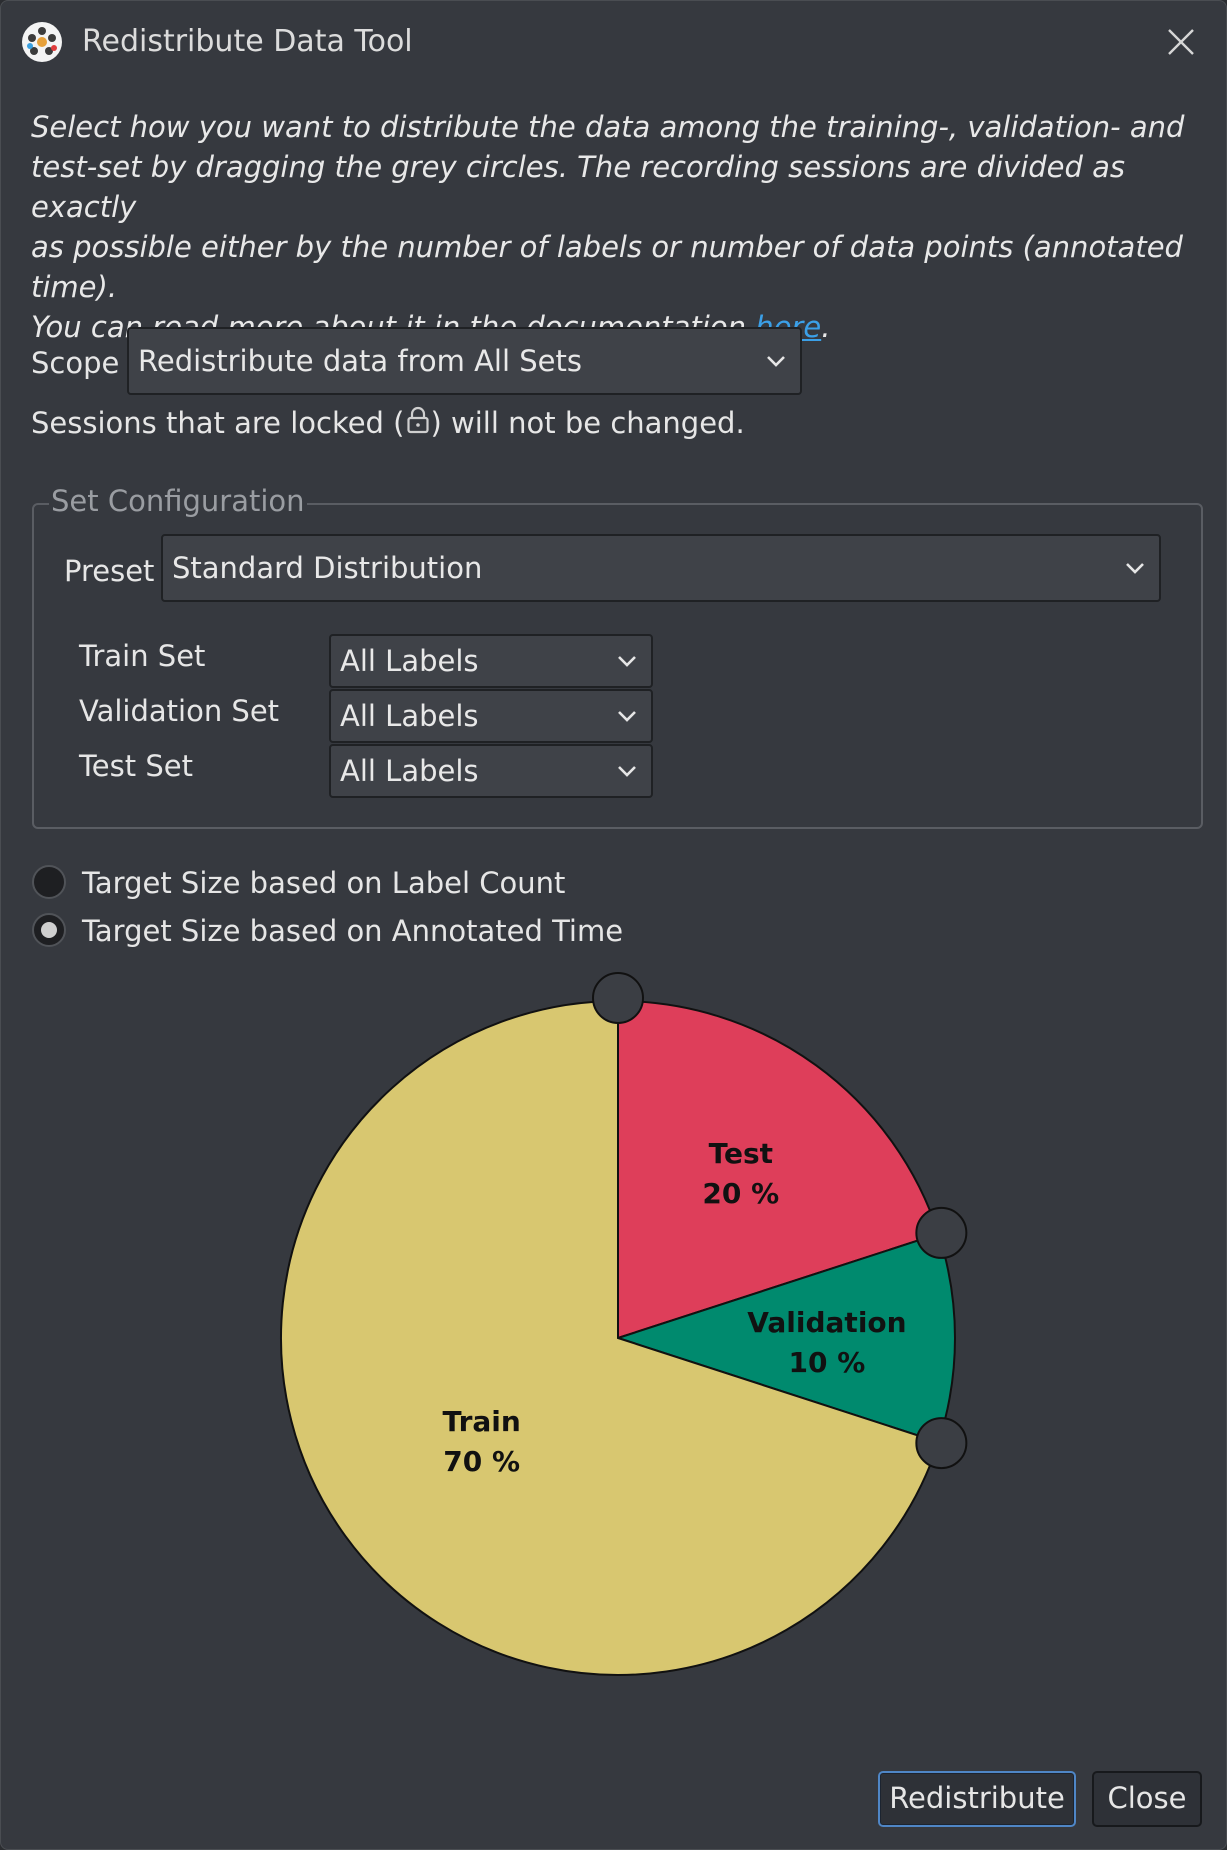 The image size is (1227, 1850). What do you see at coordinates (1147, 1799) in the screenshot?
I see `close-button: Close` at bounding box center [1147, 1799].